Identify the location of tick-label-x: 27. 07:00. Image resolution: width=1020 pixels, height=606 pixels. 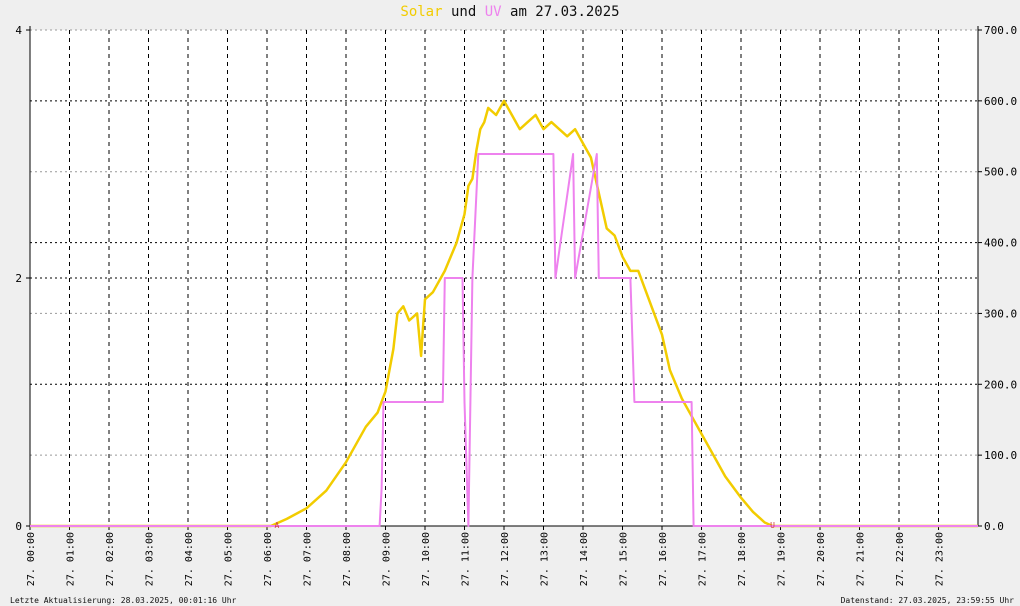
(308, 559).